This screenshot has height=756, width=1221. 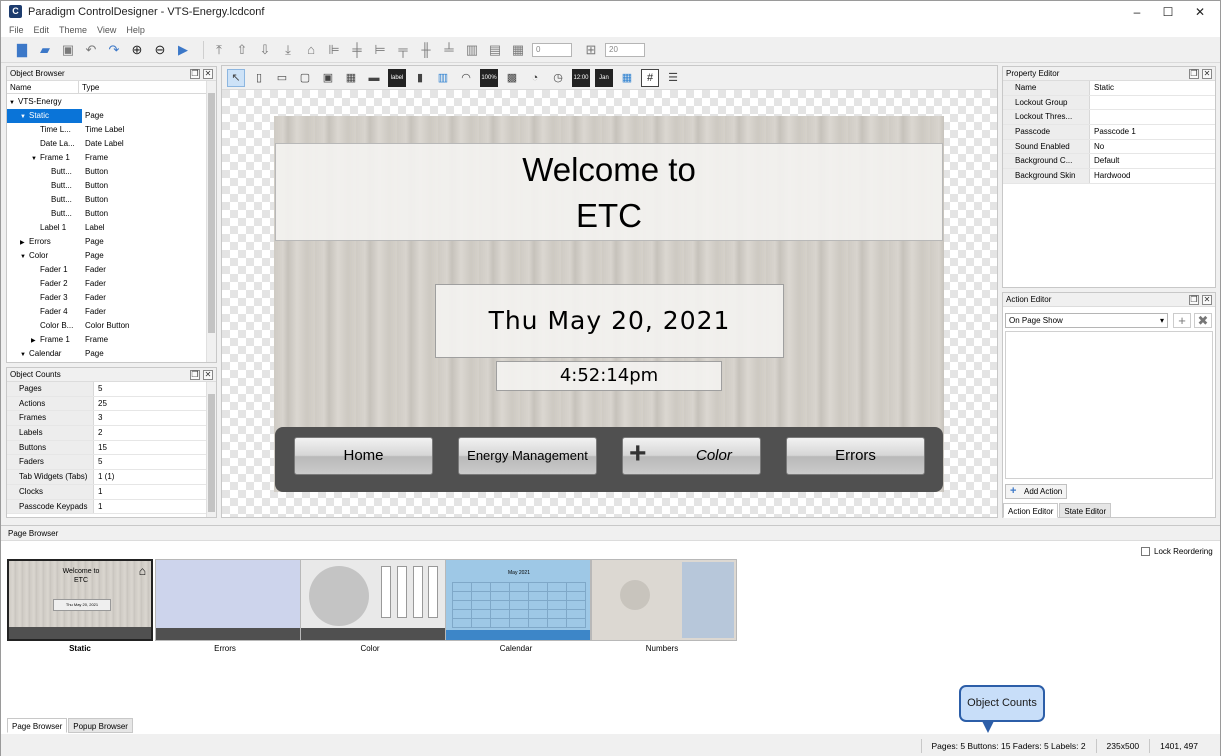 What do you see at coordinates (106, 326) in the screenshot?
I see `tree-row: Color B... Color Button` at bounding box center [106, 326].